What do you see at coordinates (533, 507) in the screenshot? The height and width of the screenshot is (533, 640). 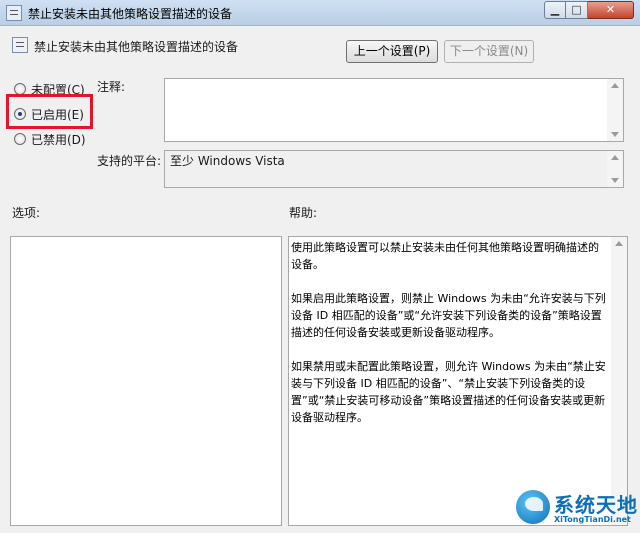 I see `watermark-logo-icon` at bounding box center [533, 507].